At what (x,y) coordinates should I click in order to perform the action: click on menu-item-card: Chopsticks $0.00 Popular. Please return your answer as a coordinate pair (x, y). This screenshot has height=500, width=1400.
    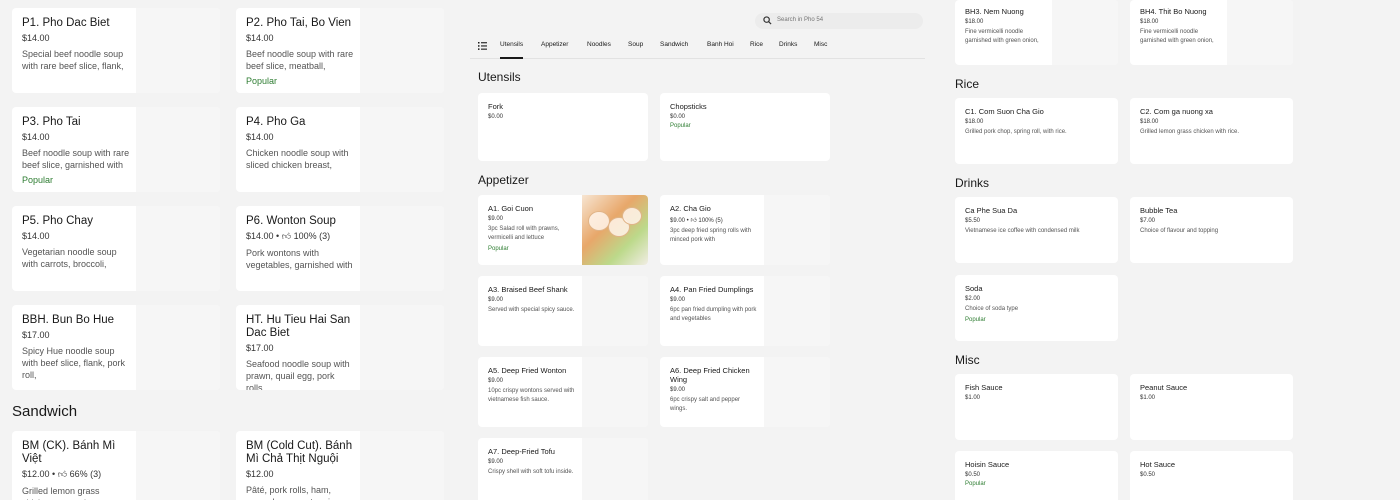
    Looking at the image, I should click on (745, 127).